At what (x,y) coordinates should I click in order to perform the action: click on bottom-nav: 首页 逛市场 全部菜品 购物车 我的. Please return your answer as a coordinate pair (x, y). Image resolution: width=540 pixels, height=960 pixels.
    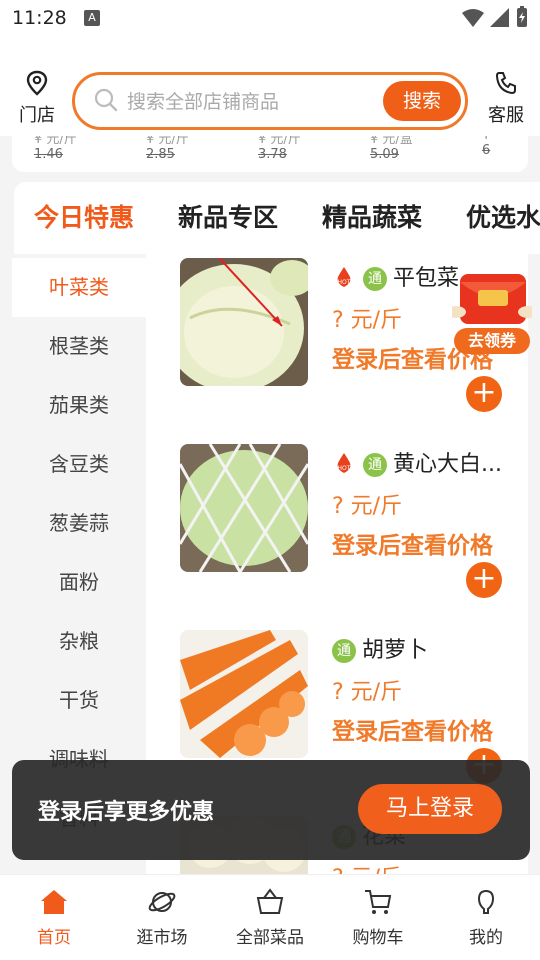
    Looking at the image, I should click on (270, 917).